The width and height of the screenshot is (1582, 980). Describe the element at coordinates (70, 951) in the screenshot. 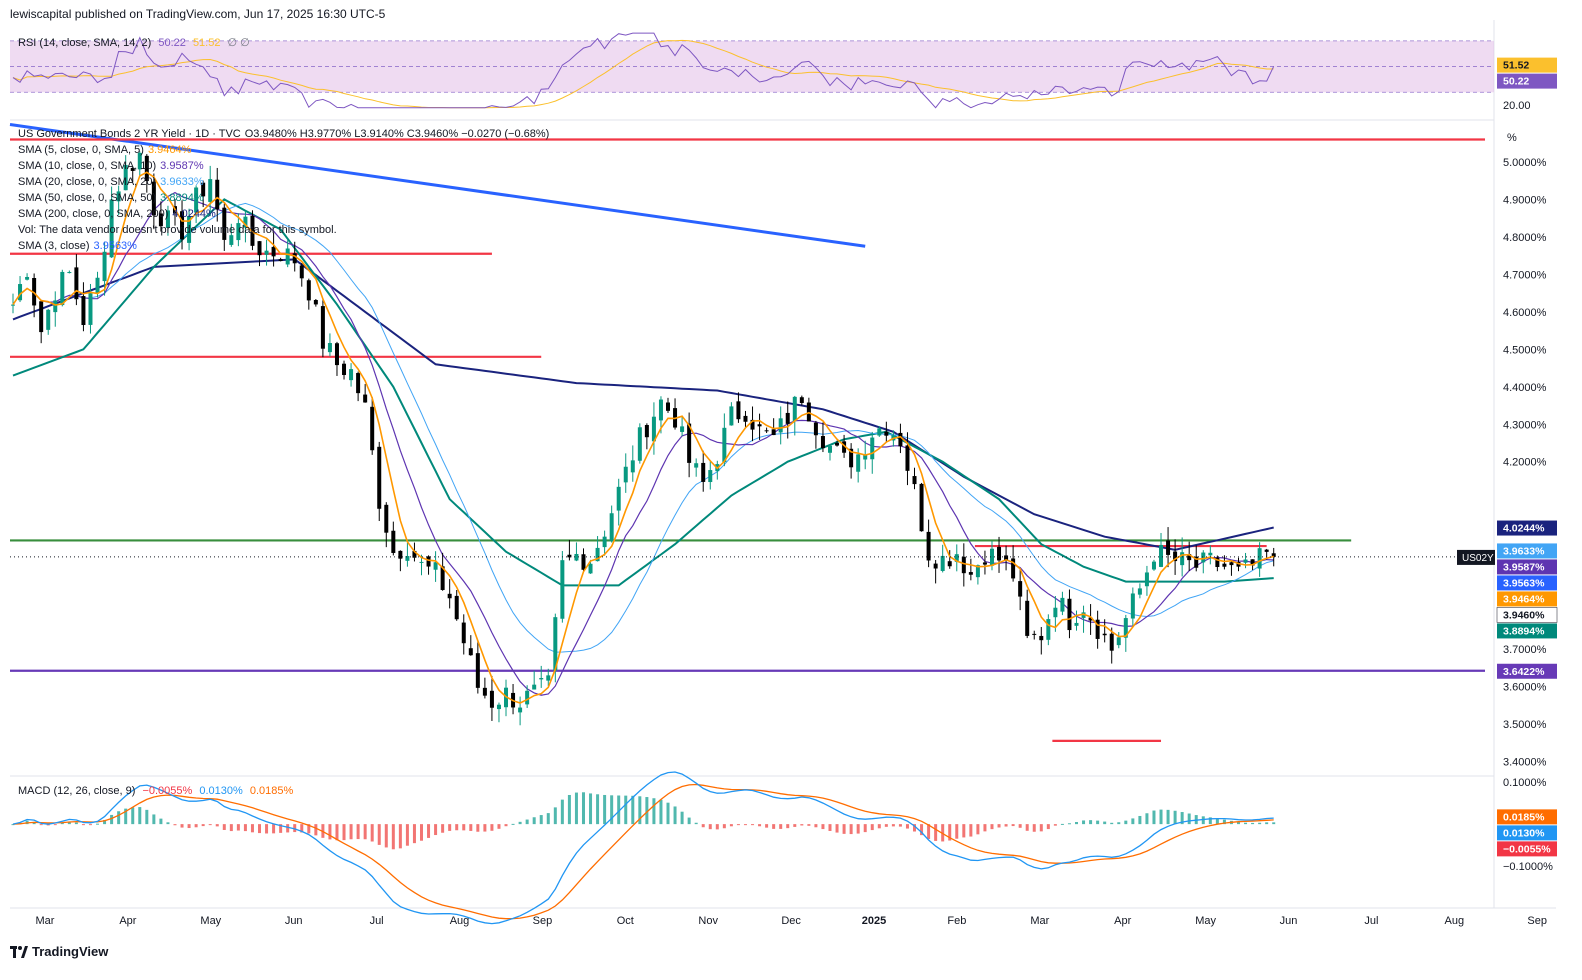

I see `tradingview-brand-label: TradingView` at that location.